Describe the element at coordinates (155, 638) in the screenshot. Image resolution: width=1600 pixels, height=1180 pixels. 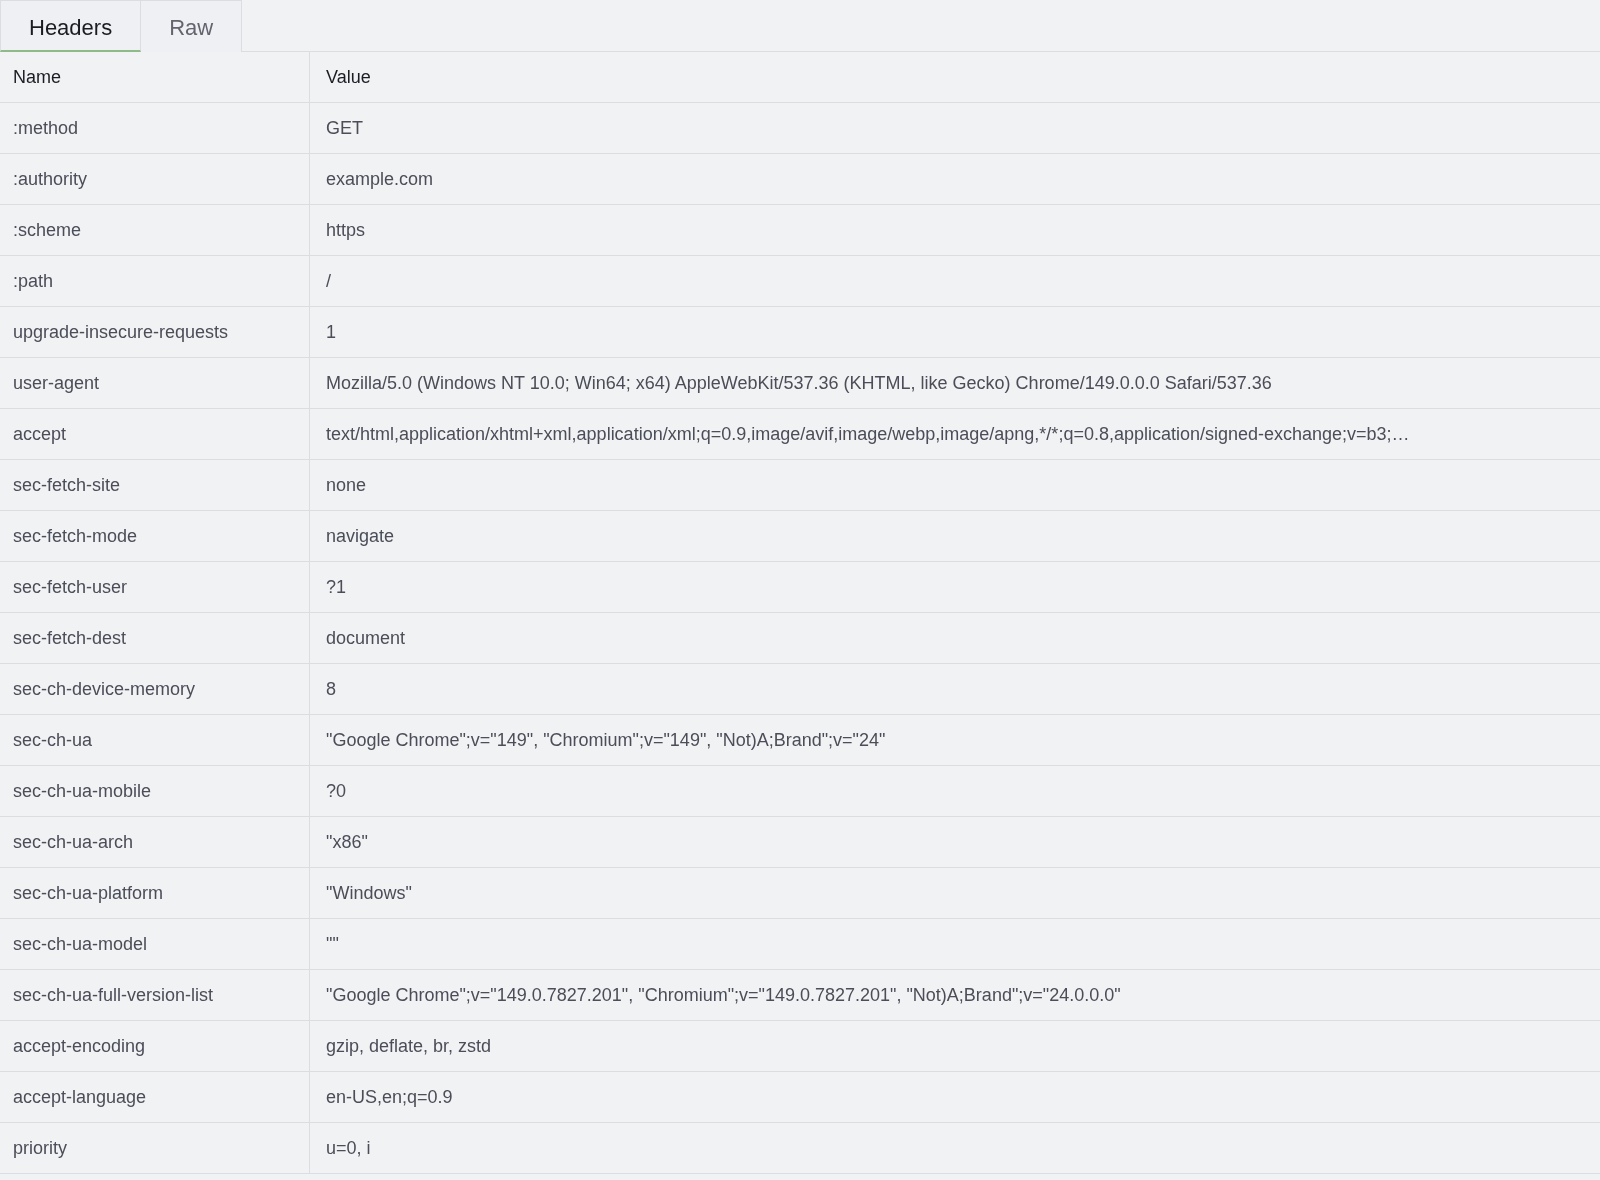
I see `header-name: sec-fetch-dest` at that location.